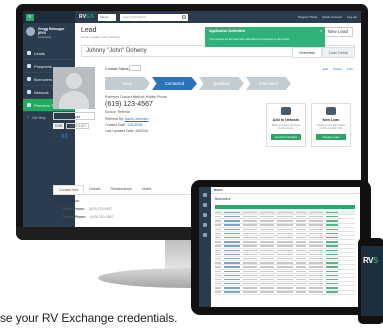  What do you see at coordinates (286, 137) in the screenshot?
I see `convert-contact-button: Convert Contact` at bounding box center [286, 137].